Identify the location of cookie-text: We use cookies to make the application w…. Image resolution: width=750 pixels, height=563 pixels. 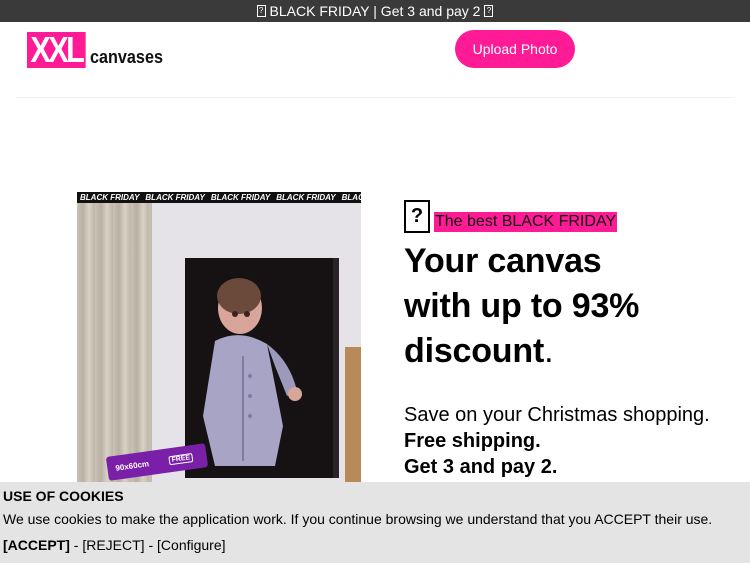
(358, 519).